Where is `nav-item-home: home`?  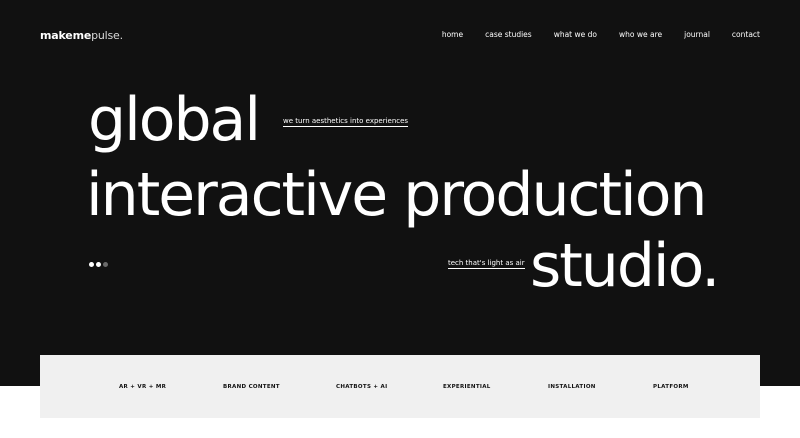 nav-item-home: home is located at coordinates (452, 34).